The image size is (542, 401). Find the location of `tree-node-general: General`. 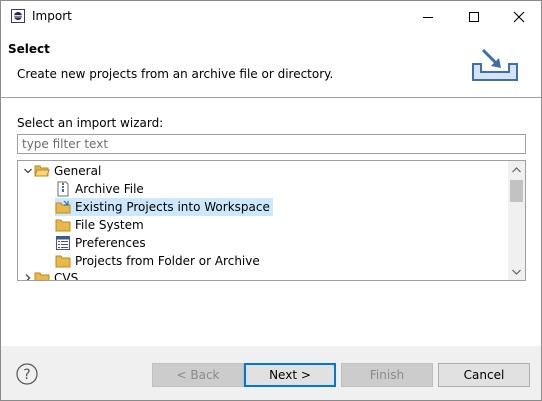

tree-node-general: General is located at coordinates (63, 171).